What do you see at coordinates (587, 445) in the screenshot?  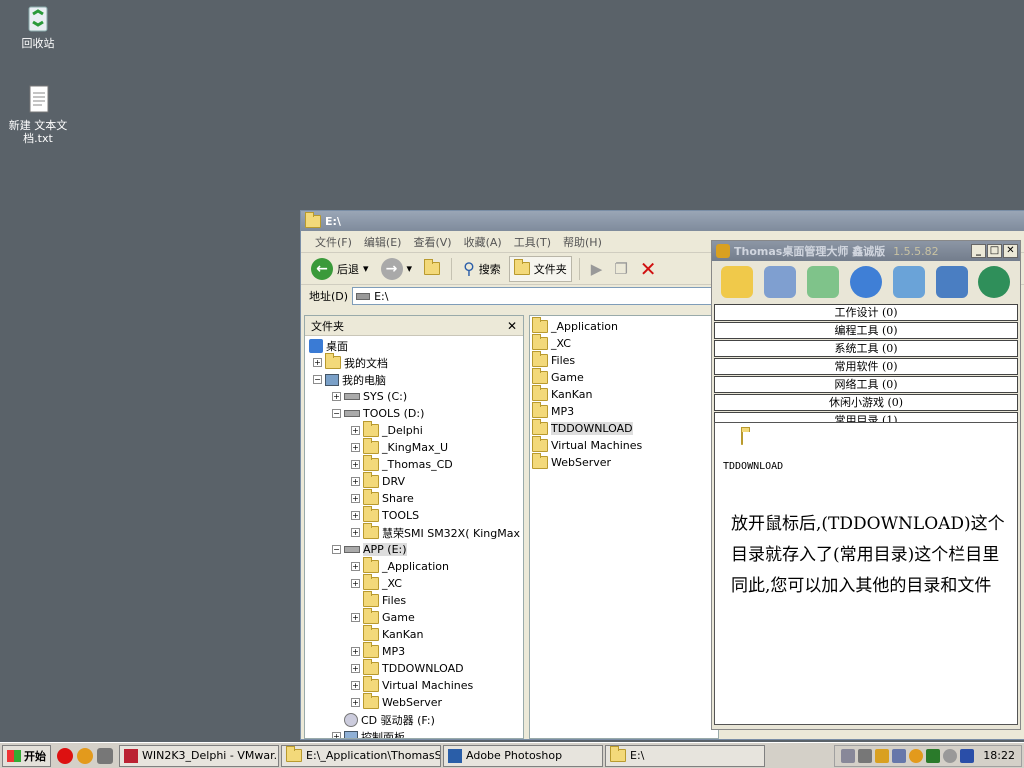 I see `list-item: Virtual Machines` at bounding box center [587, 445].